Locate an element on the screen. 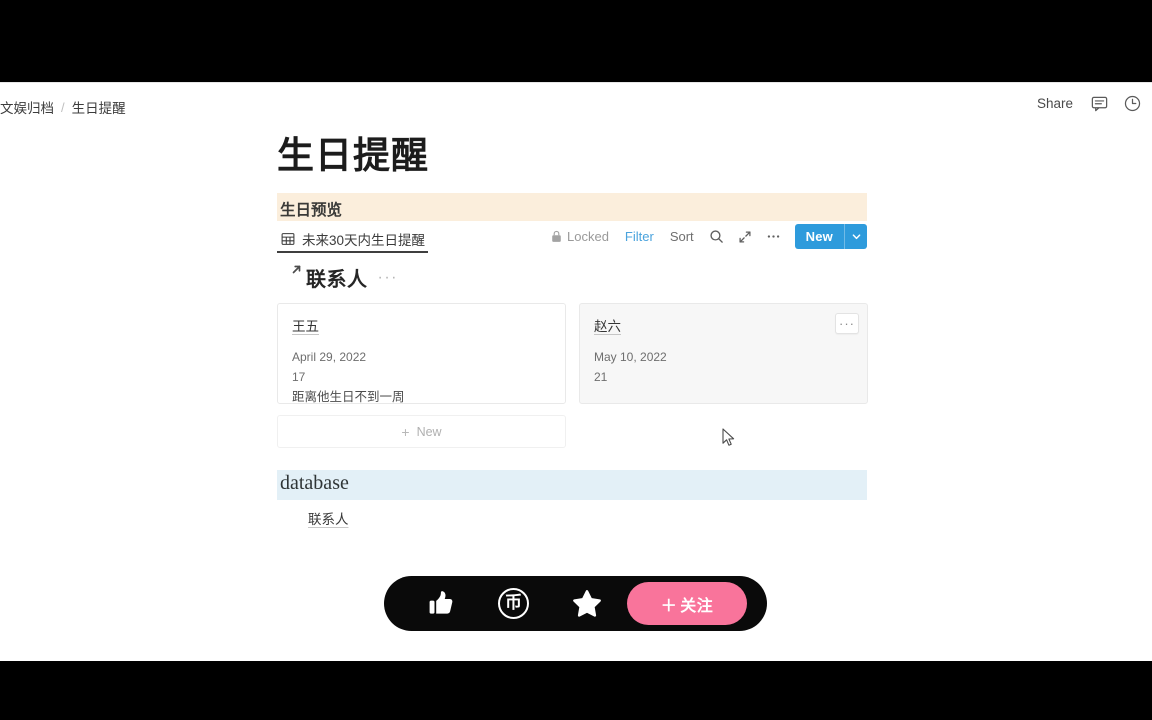 Image resolution: width=1152 pixels, height=720 pixels. floating-action-bar: 币 ＋ 关注 is located at coordinates (575, 603).